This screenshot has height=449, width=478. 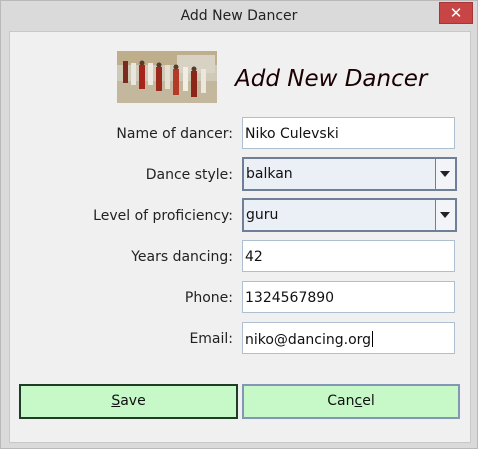 I want to click on dance-style-label: Dance style:, so click(x=189, y=175).